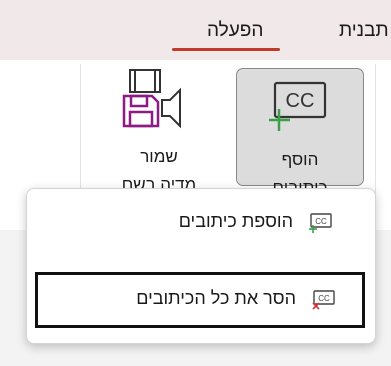 This screenshot has width=391, height=366. I want to click on menu-item-add-captions: CC הוספת כיתובים, so click(200, 223).